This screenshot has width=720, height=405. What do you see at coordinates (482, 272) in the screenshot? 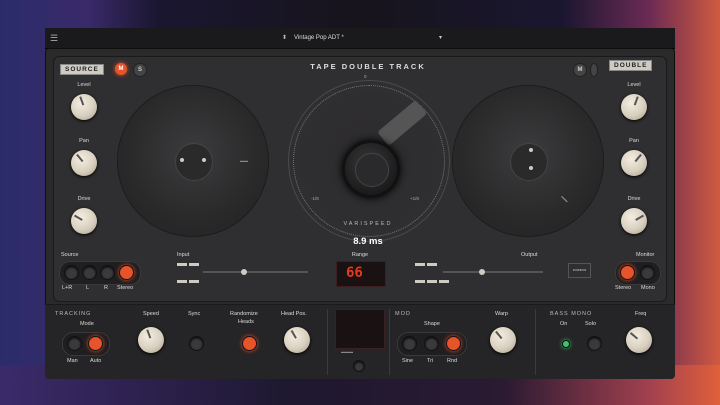
I see `output-slider-thumb` at bounding box center [482, 272].